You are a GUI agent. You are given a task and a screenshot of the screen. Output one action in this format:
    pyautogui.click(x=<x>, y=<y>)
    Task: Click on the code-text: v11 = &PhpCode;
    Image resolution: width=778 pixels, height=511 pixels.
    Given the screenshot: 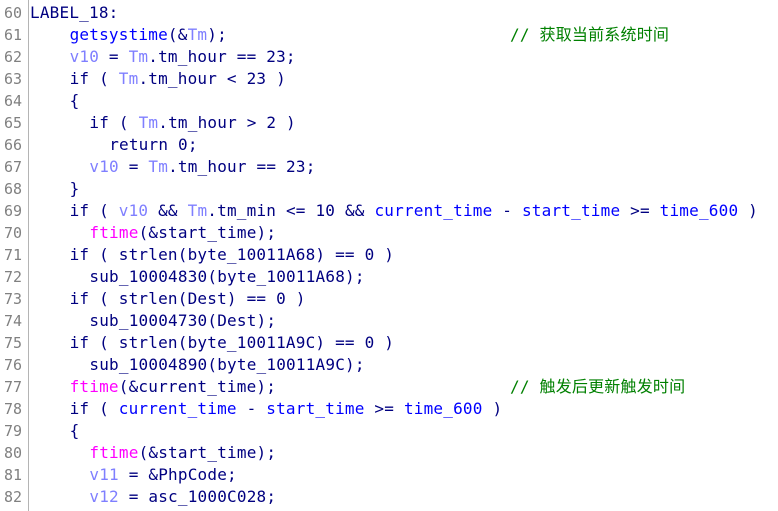 What is the action you would take?
    pyautogui.click(x=163, y=475)
    